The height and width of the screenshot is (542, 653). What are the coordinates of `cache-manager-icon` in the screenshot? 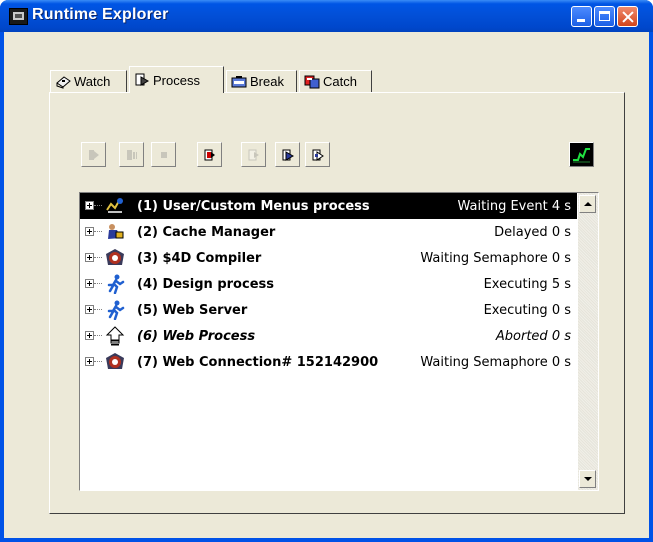 It's located at (116, 231).